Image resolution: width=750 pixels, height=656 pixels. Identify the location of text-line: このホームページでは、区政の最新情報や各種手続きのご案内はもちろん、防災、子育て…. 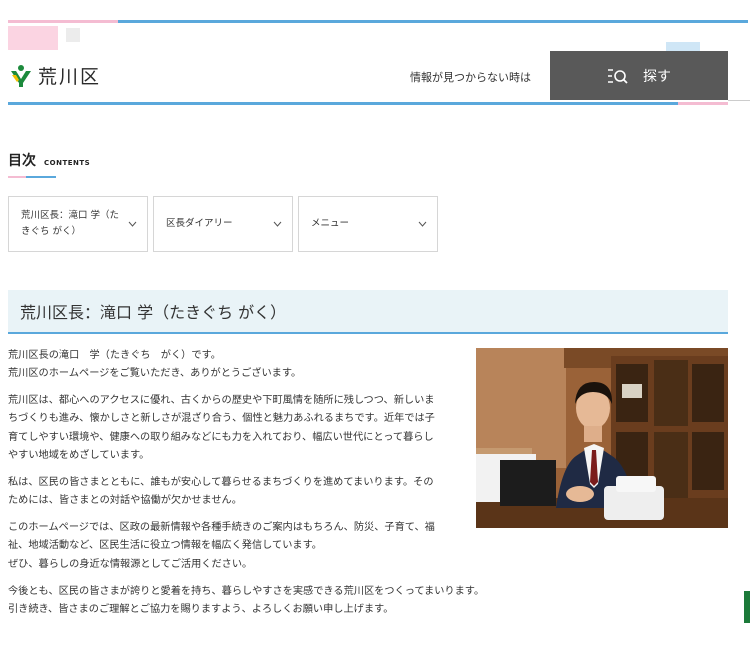
(221, 527).